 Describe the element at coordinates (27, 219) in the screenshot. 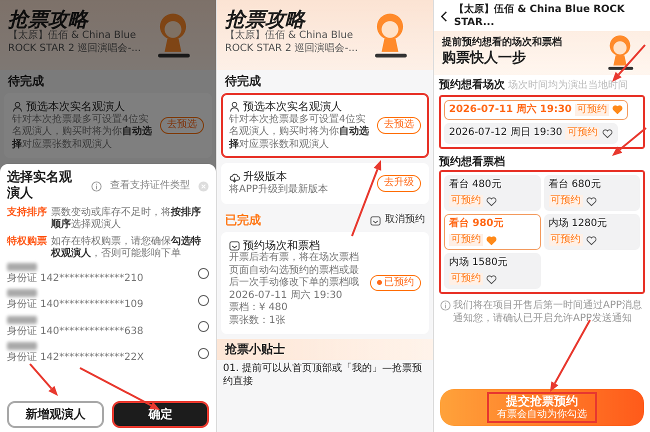

I see `note-tag: 支持排序` at that location.